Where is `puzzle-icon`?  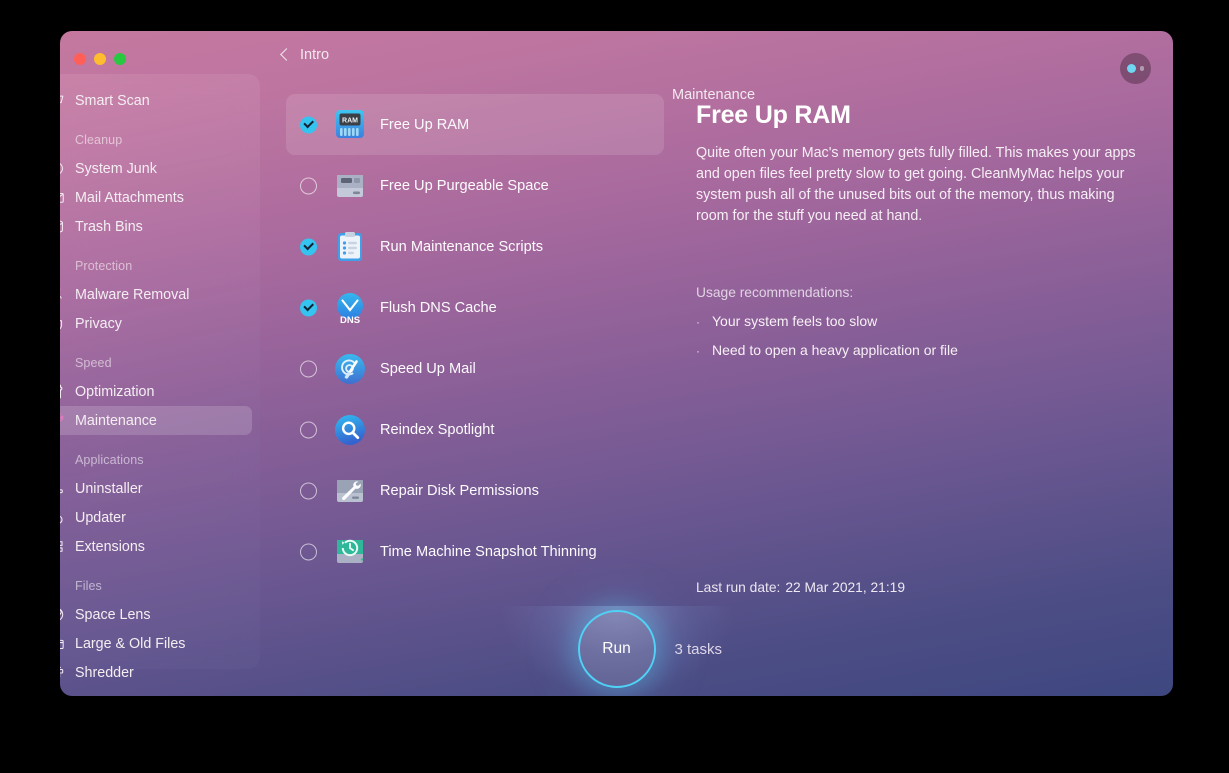
puzzle-icon is located at coordinates (63, 547).